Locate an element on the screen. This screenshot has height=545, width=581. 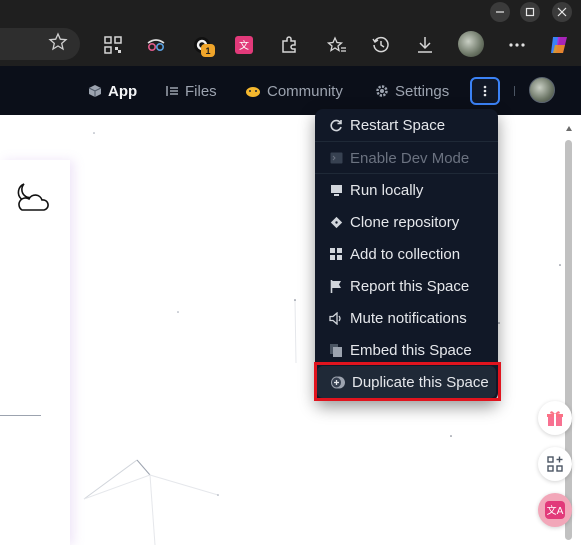
gift-icon is located at coordinates (555, 418).